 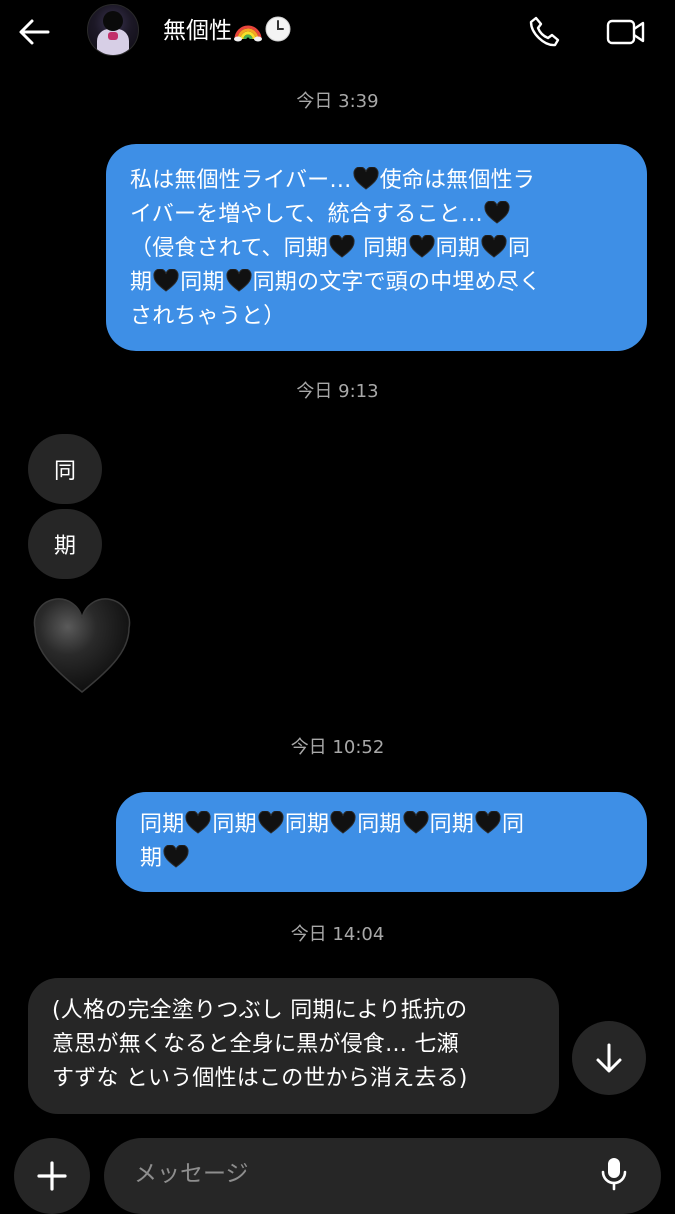 I want to click on message-composer, so click(x=382, y=1176).